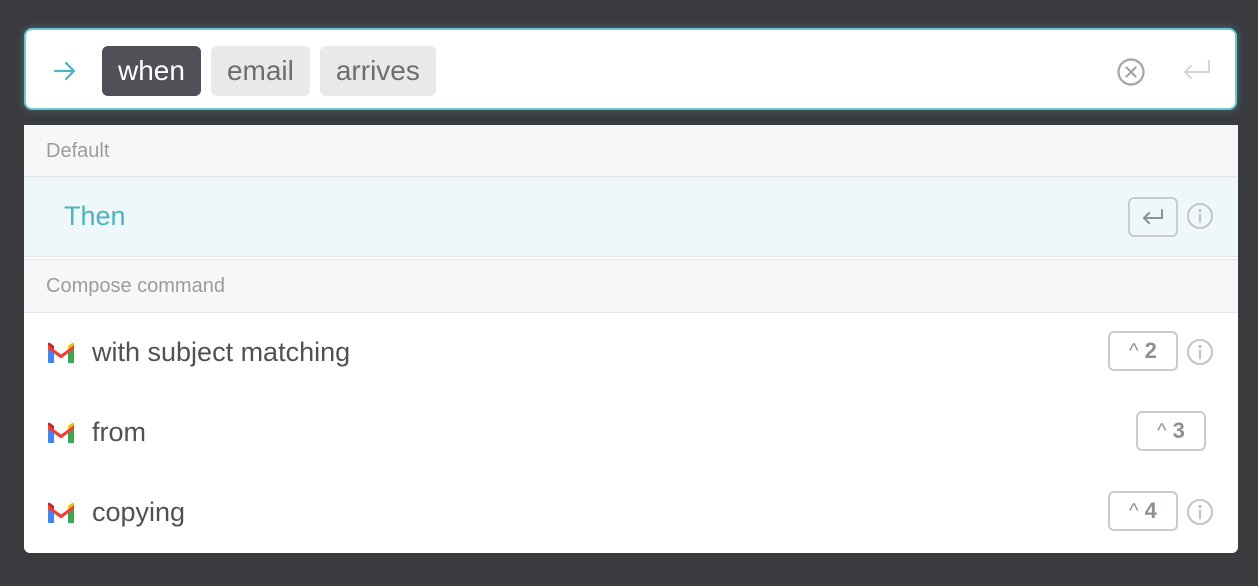  Describe the element at coordinates (135, 286) in the screenshot. I see `section-title: Compose command` at that location.